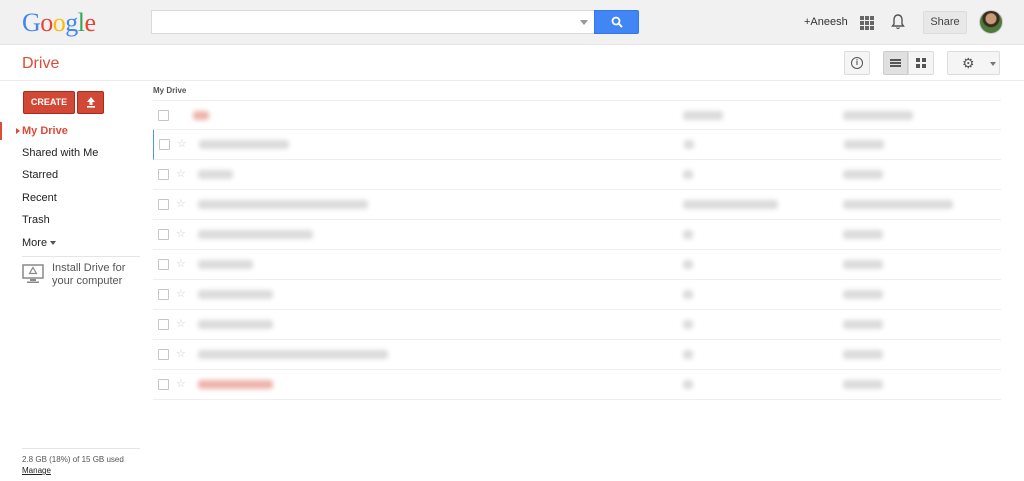 This screenshot has height=481, width=1024. What do you see at coordinates (33, 273) in the screenshot?
I see `monitor-drive-icon` at bounding box center [33, 273].